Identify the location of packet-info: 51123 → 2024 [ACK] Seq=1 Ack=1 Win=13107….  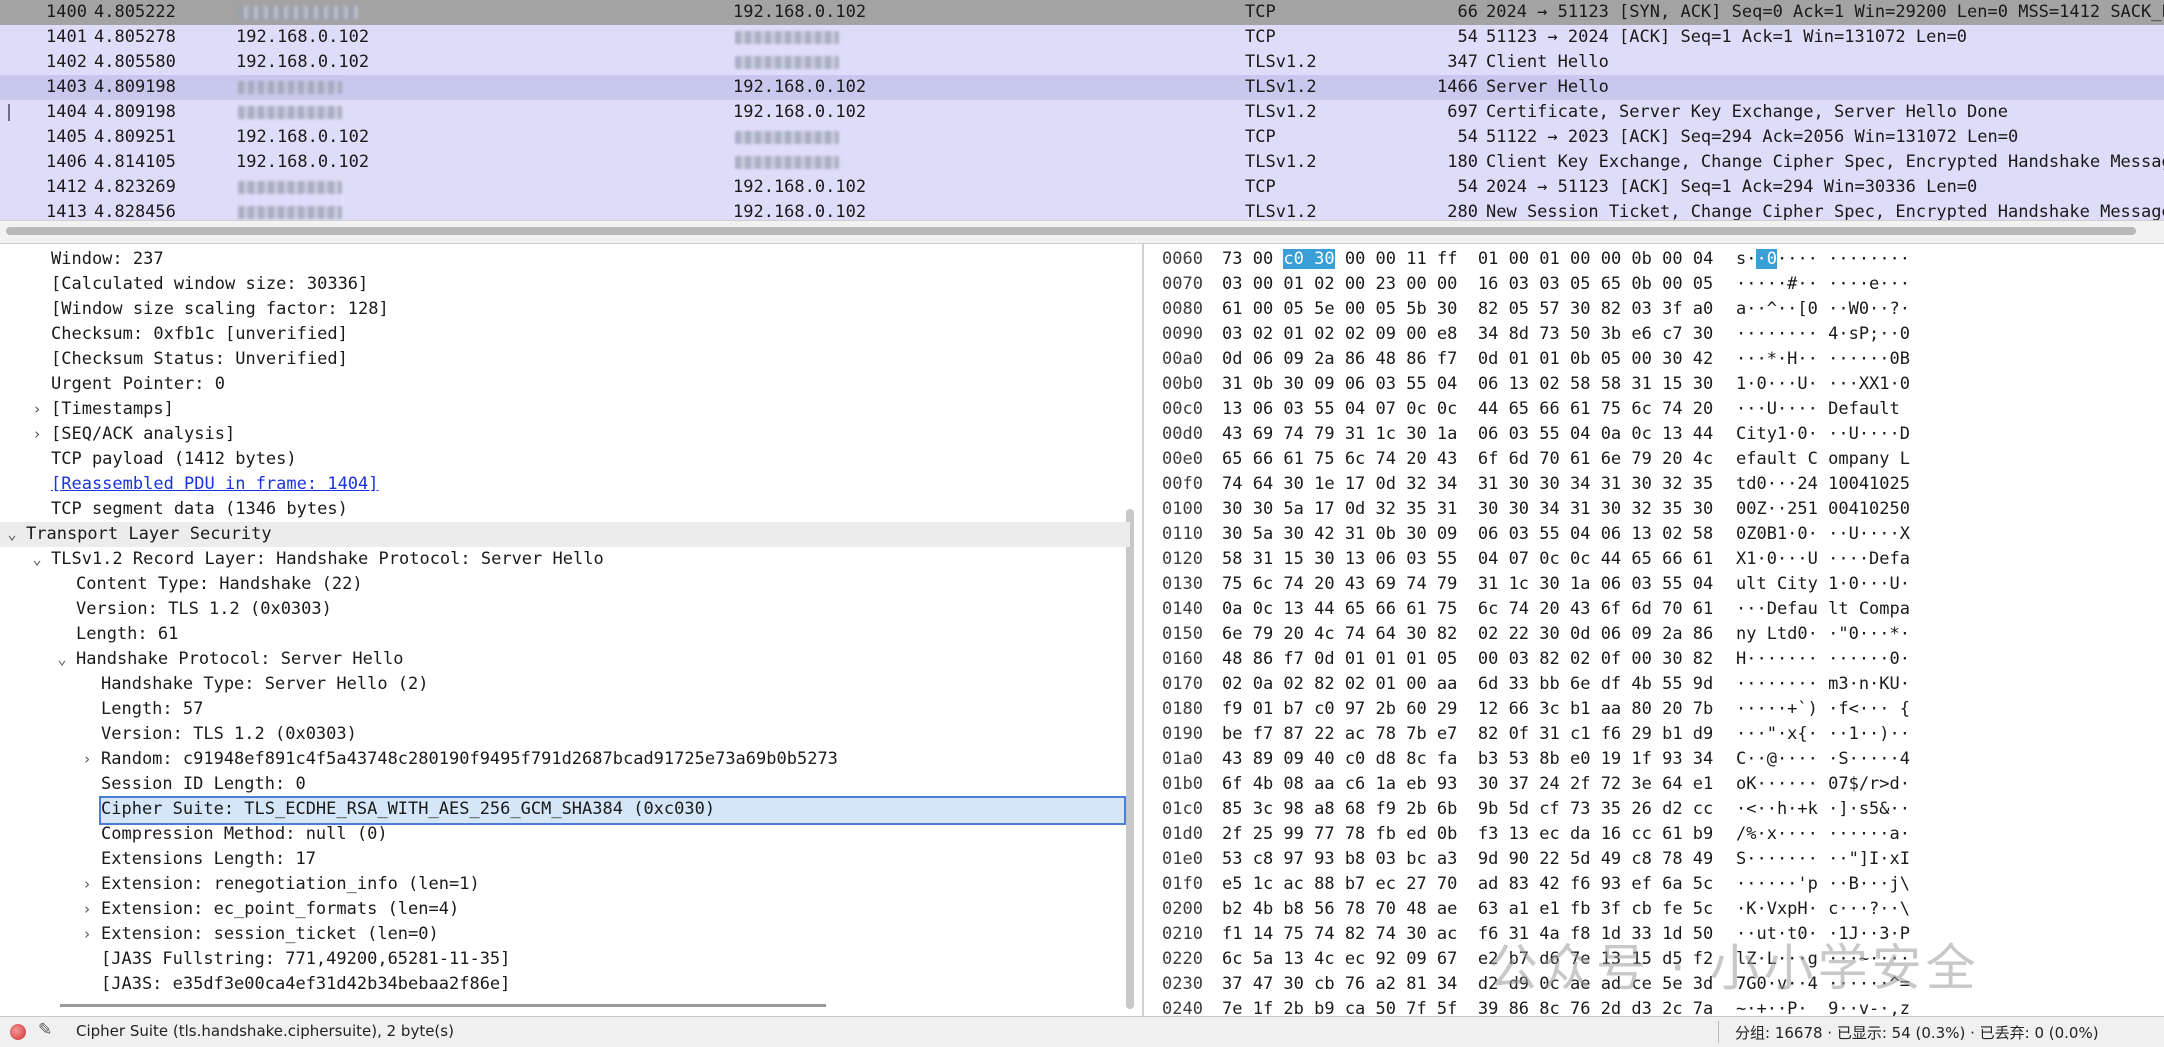
(1727, 37).